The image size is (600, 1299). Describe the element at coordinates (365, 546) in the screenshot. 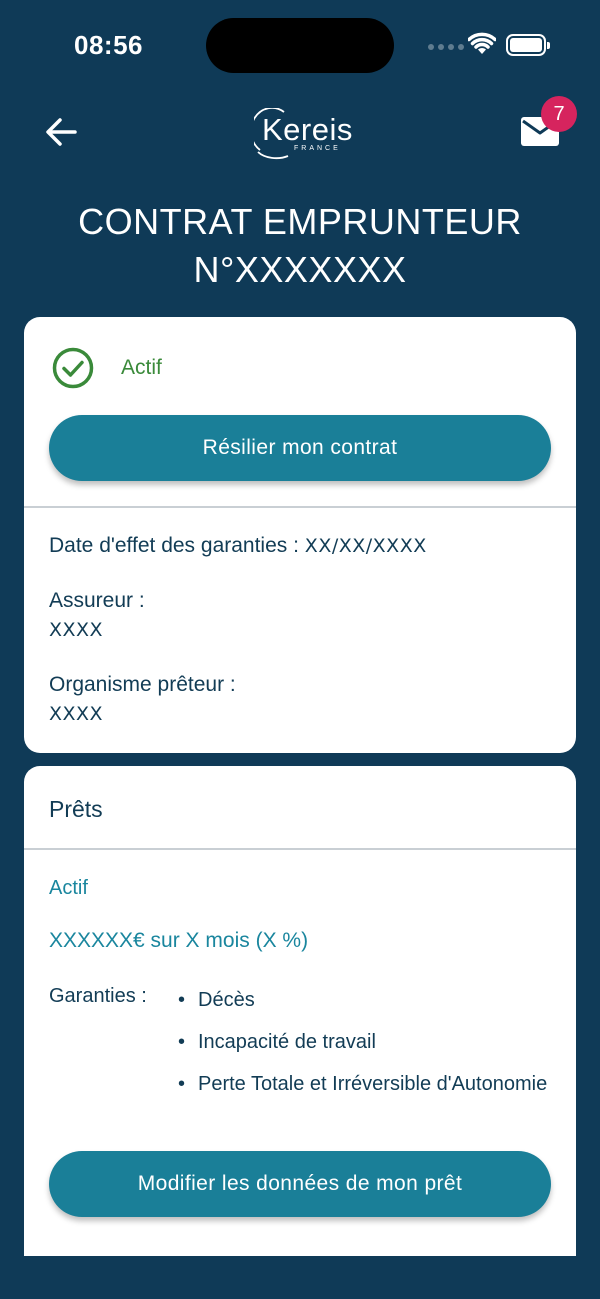

I see `effective-date-value: XX/XX/XXXX` at that location.